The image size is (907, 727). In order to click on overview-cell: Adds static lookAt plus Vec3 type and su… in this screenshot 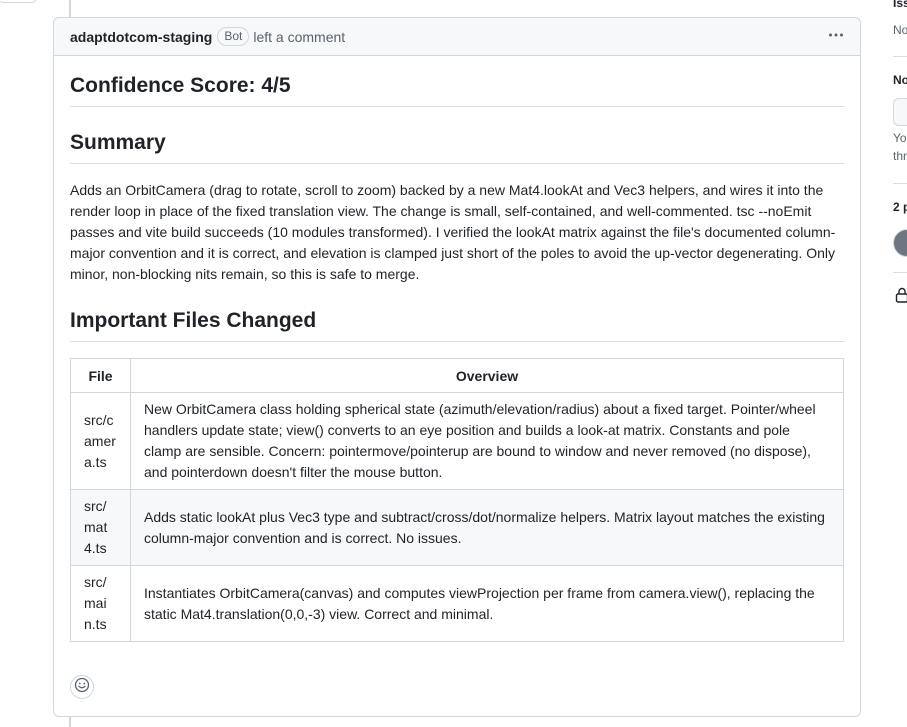, I will do `click(487, 527)`.